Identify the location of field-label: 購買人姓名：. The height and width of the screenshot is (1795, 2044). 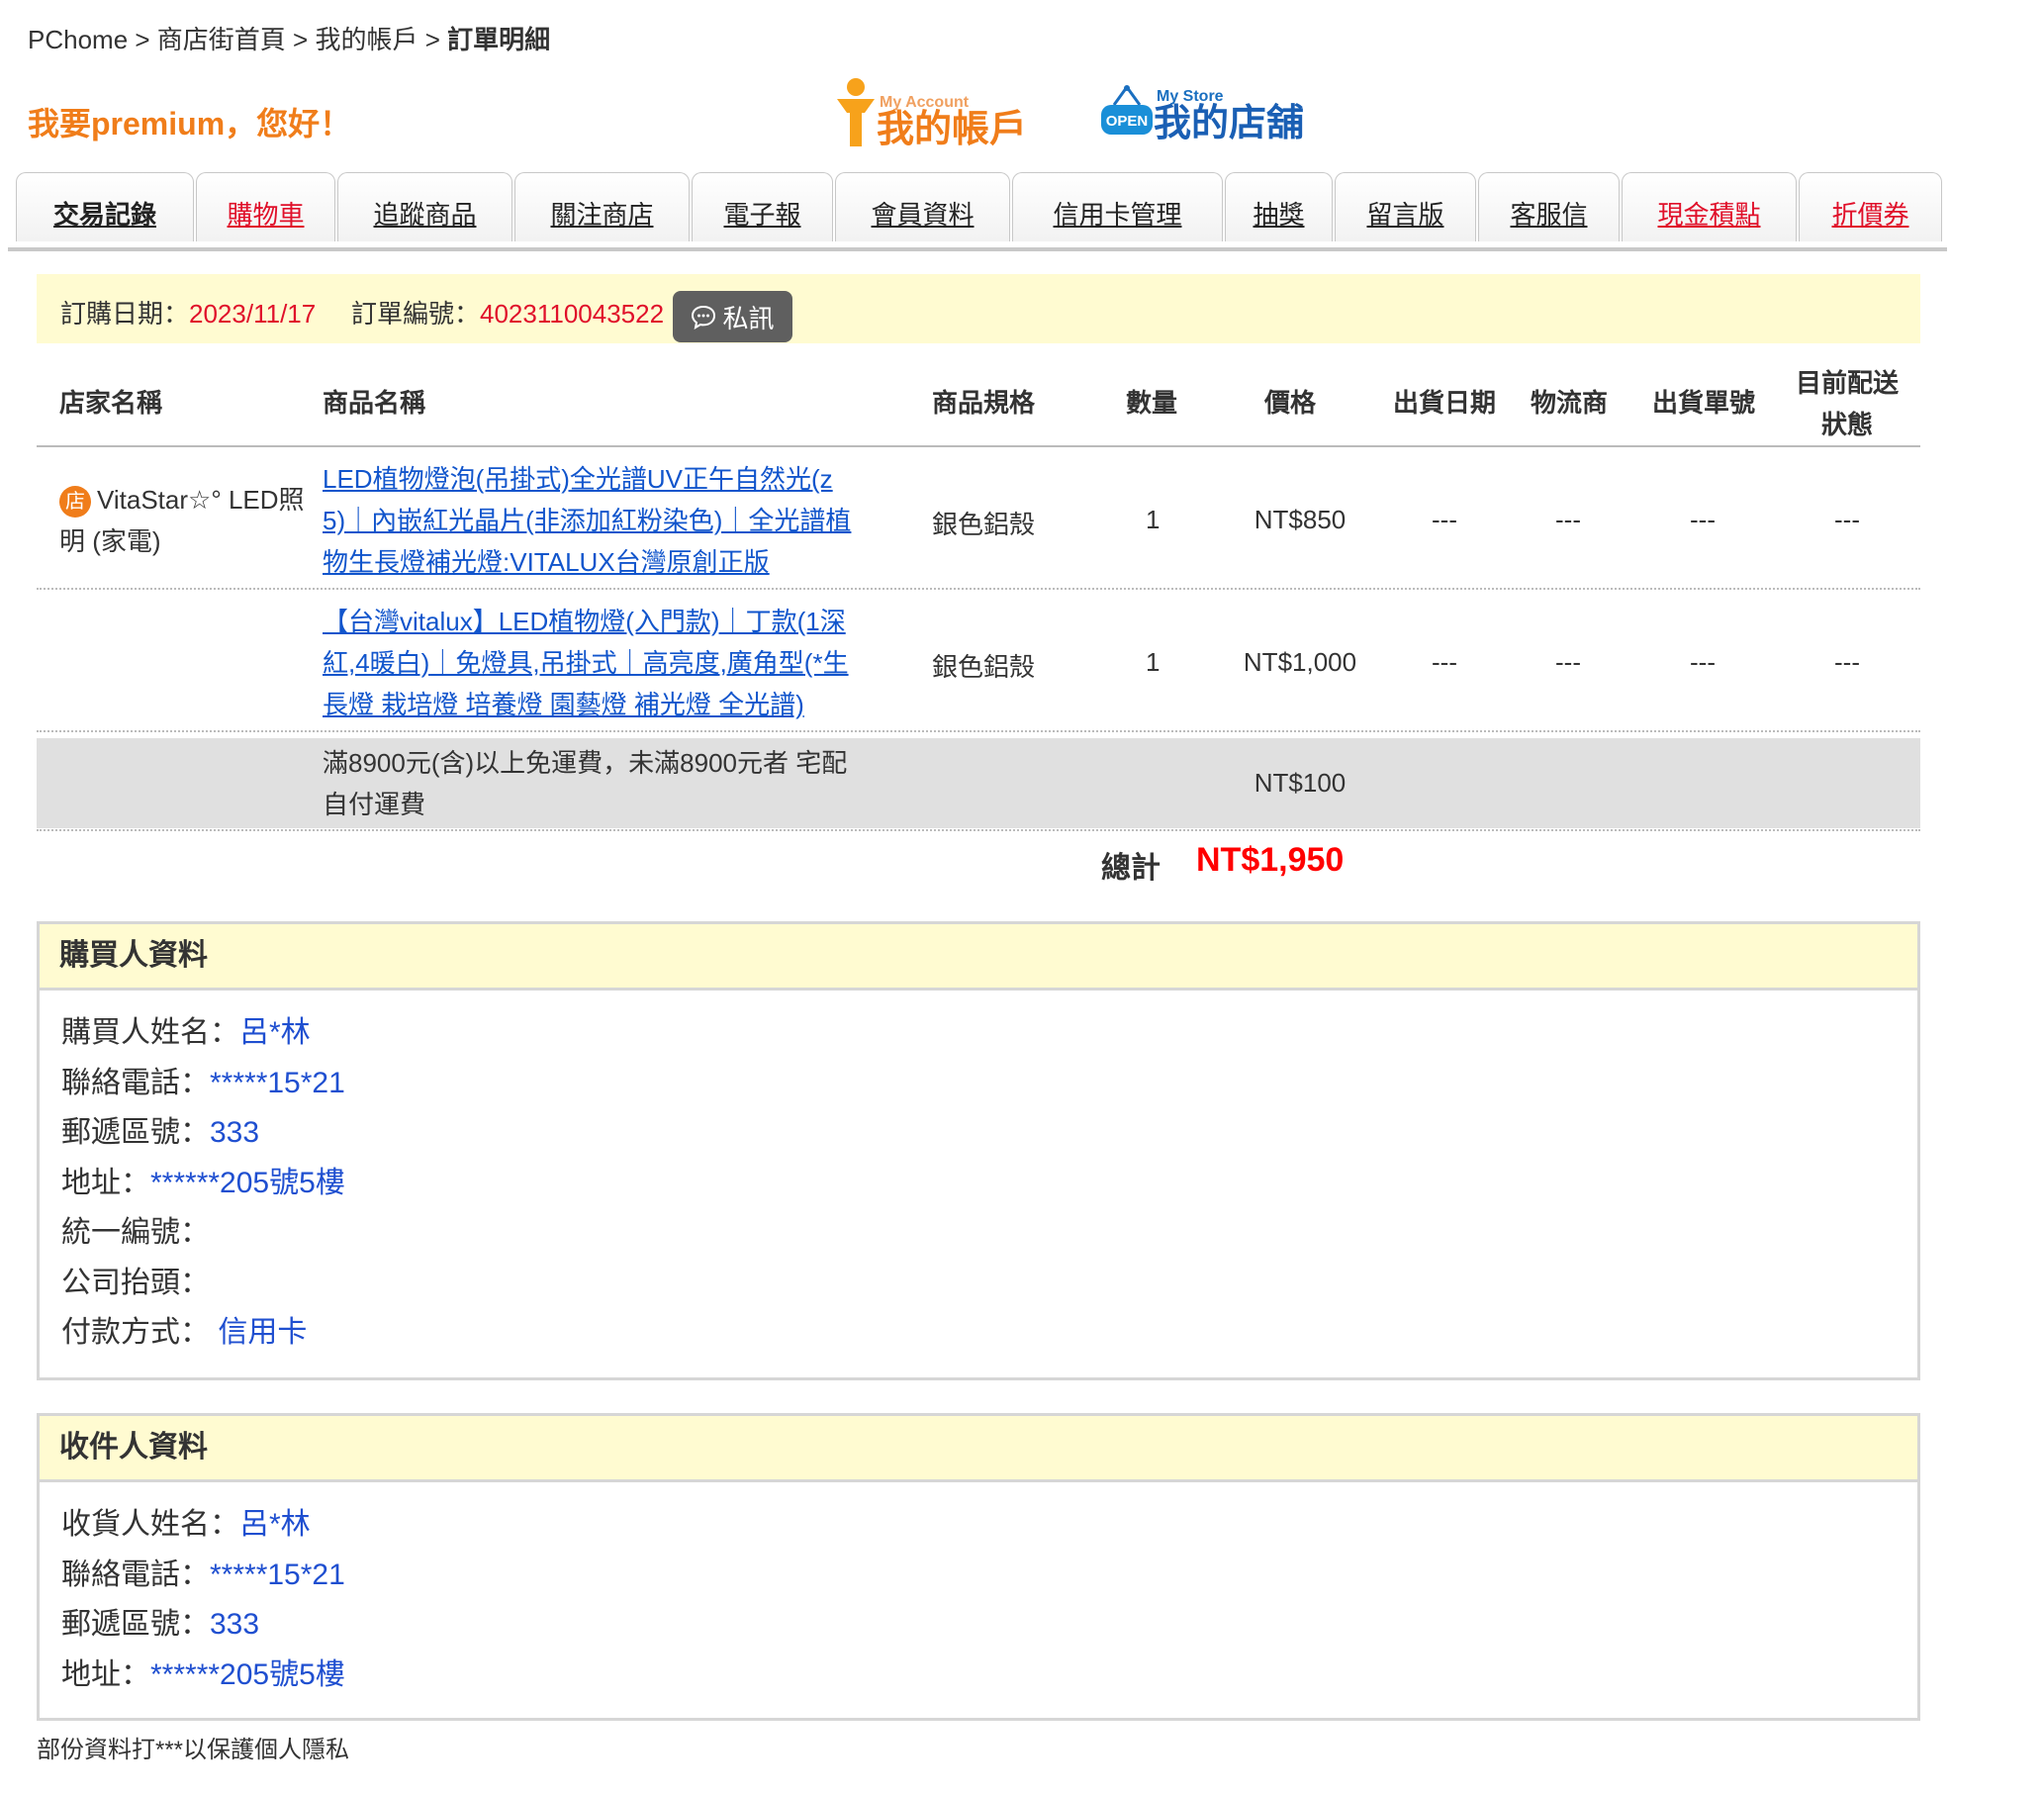
(150, 1032).